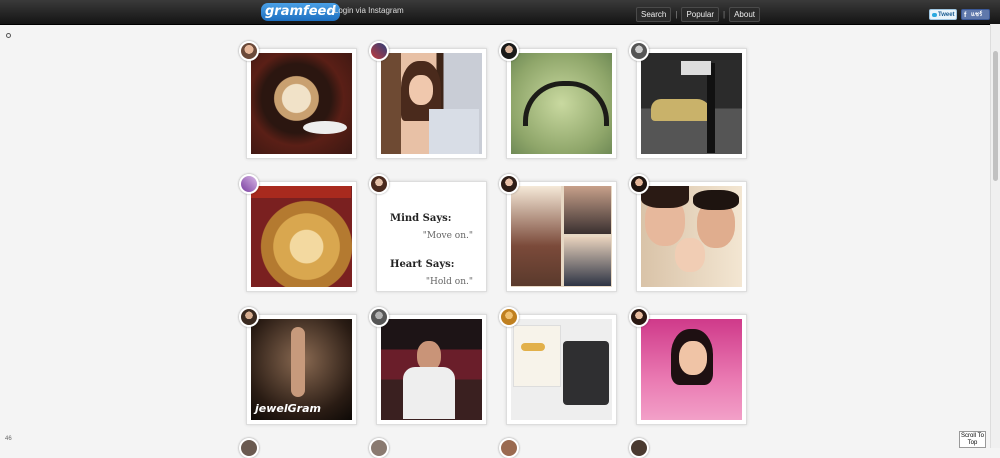 This screenshot has width=1000, height=458. Describe the element at coordinates (449, 282) in the screenshot. I see `quote-line-4: "Hold on."` at that location.